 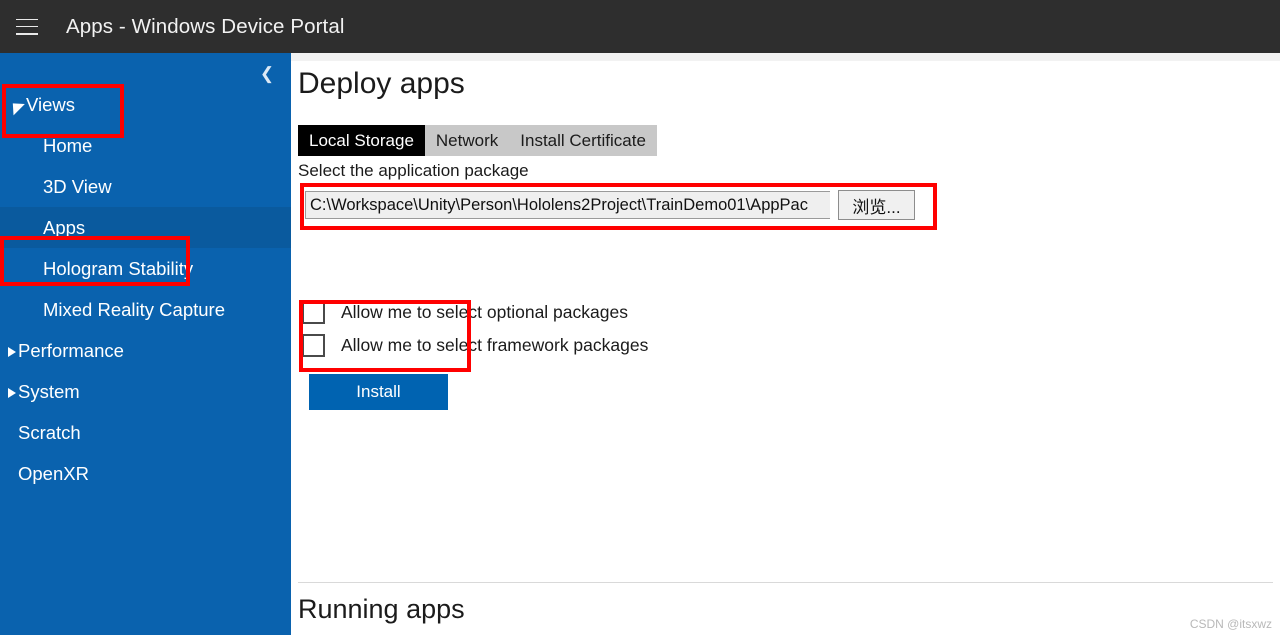 What do you see at coordinates (27, 26) in the screenshot?
I see `hamburger-icon` at bounding box center [27, 26].